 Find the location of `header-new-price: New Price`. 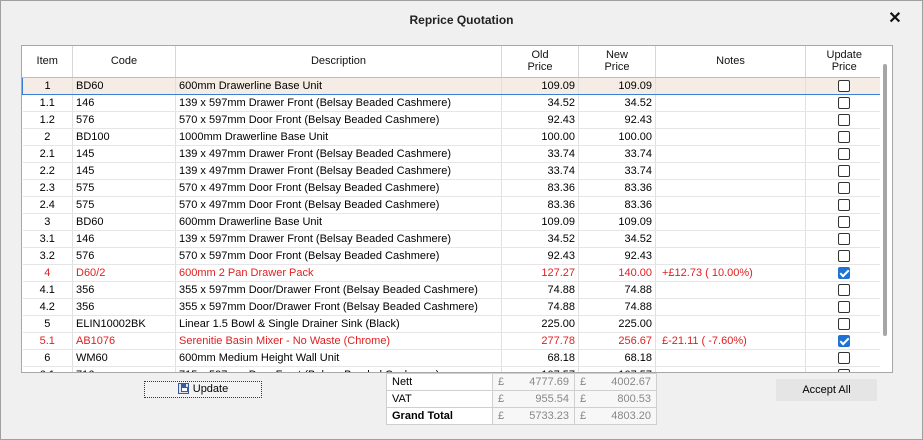

header-new-price: New Price is located at coordinates (617, 62).